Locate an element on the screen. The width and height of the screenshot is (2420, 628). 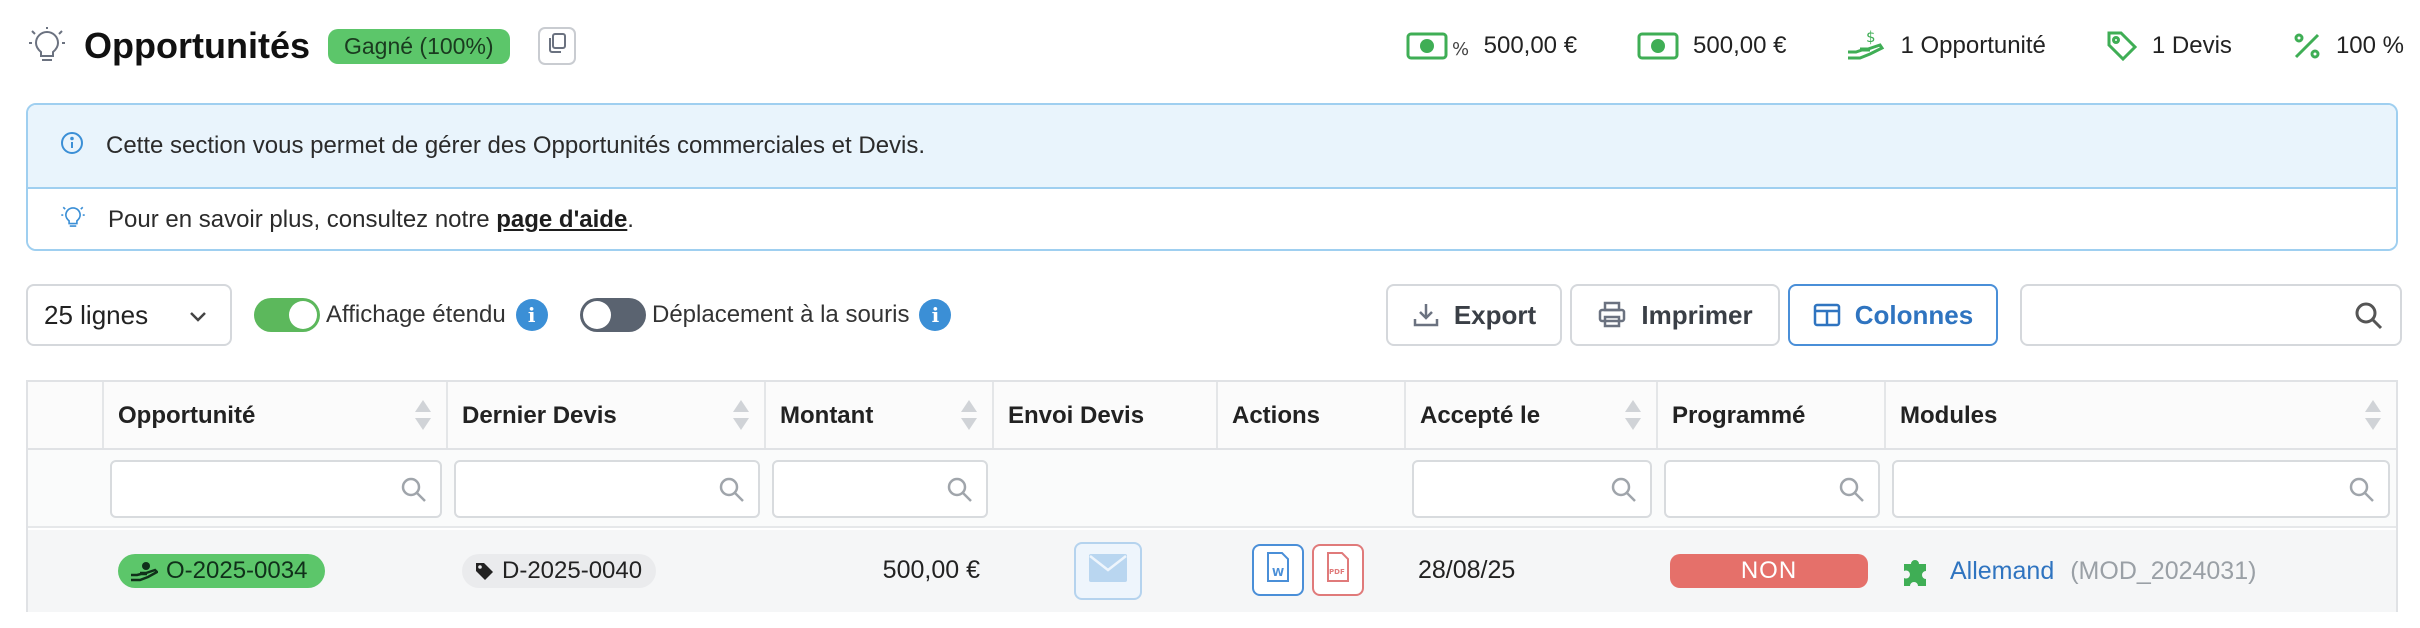
filter-cell-modules is located at coordinates (2141, 488).